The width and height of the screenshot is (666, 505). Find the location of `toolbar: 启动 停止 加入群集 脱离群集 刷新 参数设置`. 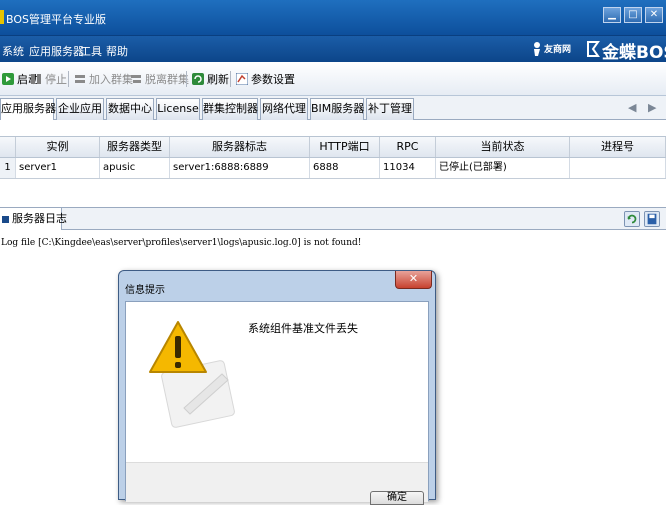

toolbar: 启动 停止 加入群集 脱离群集 刷新 参数设置 is located at coordinates (333, 79).